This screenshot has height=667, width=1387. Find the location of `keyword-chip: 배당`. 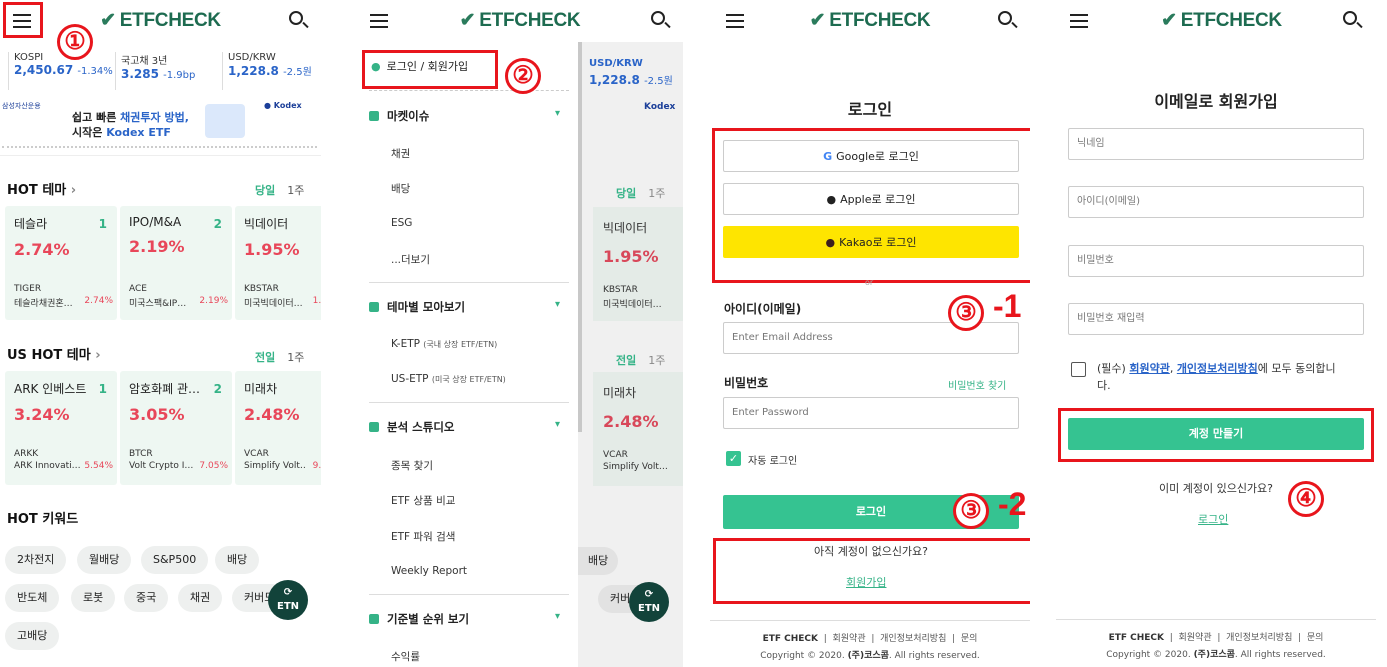

keyword-chip: 배당 is located at coordinates (237, 560).